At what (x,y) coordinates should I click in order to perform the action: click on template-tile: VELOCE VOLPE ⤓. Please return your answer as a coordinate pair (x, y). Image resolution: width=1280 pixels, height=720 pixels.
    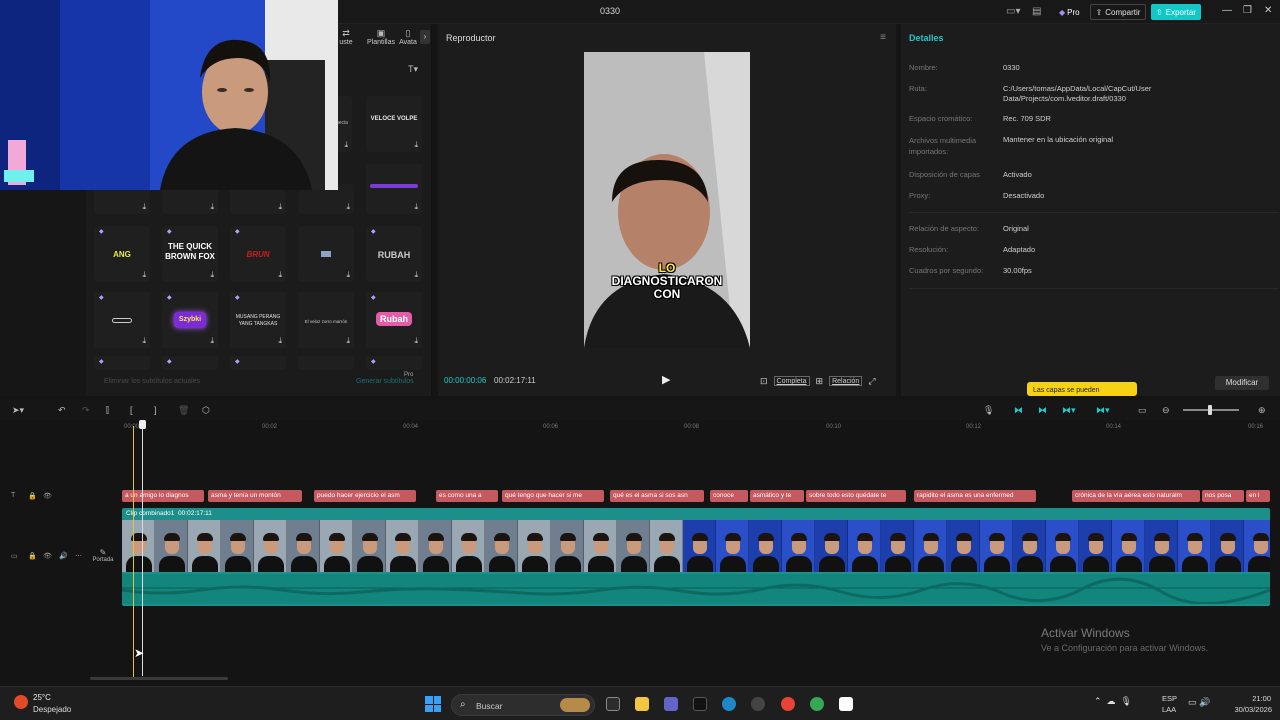
    Looking at the image, I should click on (394, 124).